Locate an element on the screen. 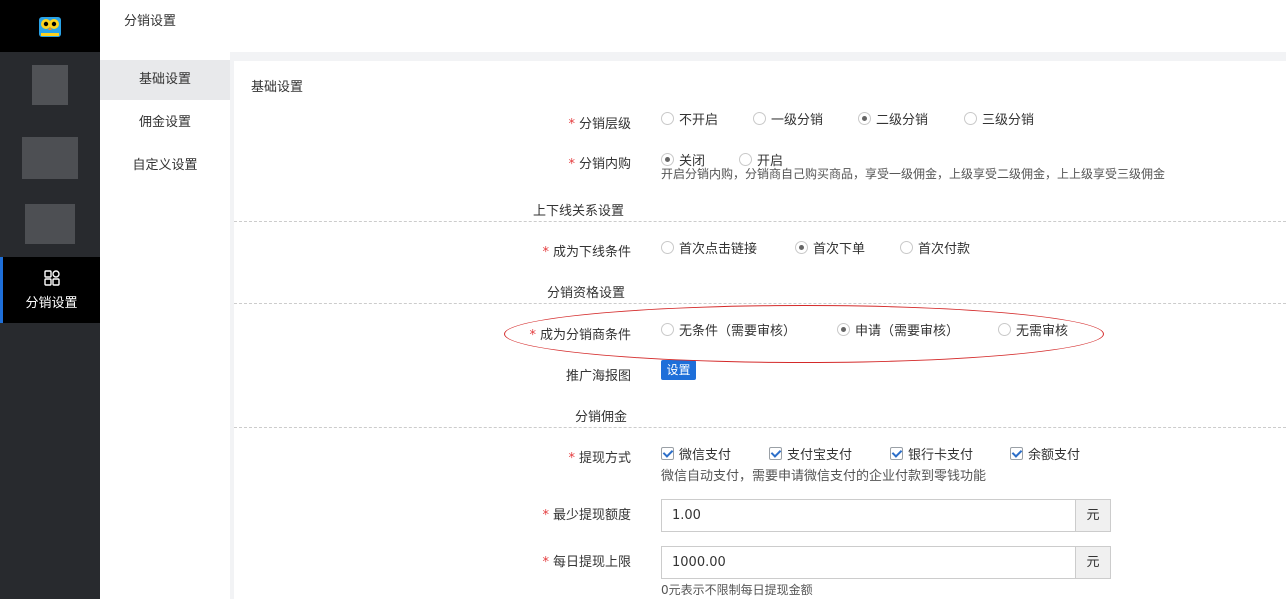 The height and width of the screenshot is (599, 1286). downline-option-pay: 首次付款 is located at coordinates (935, 247).